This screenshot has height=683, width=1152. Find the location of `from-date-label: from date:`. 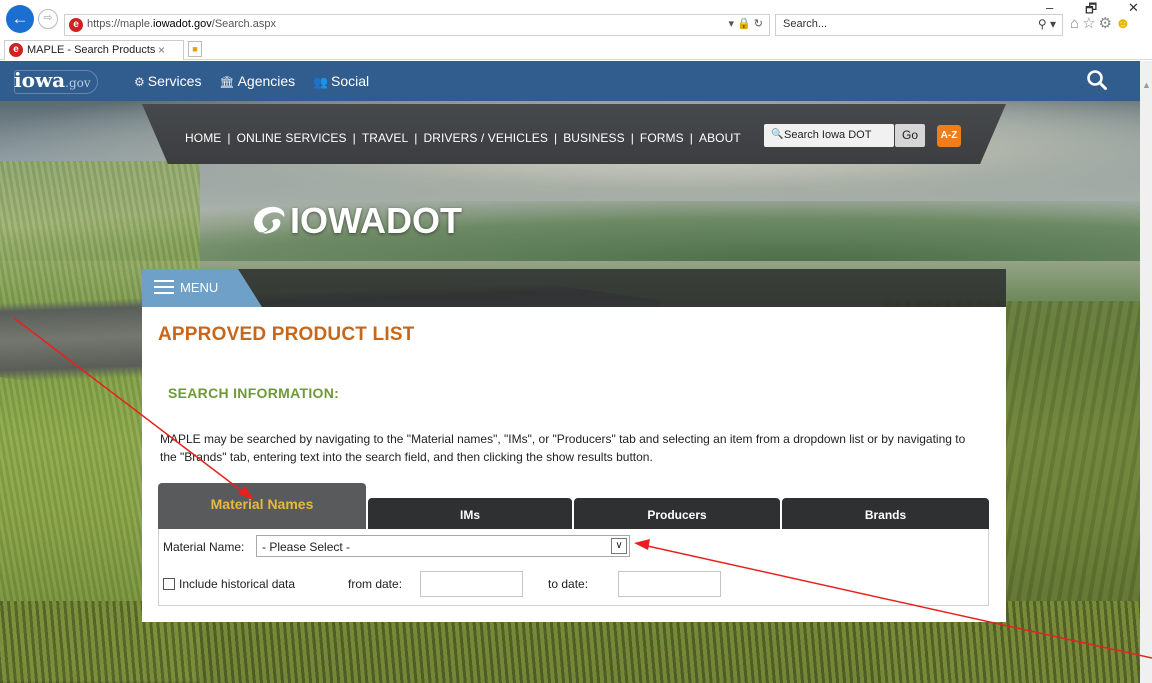

from-date-label: from date: is located at coordinates (375, 584).